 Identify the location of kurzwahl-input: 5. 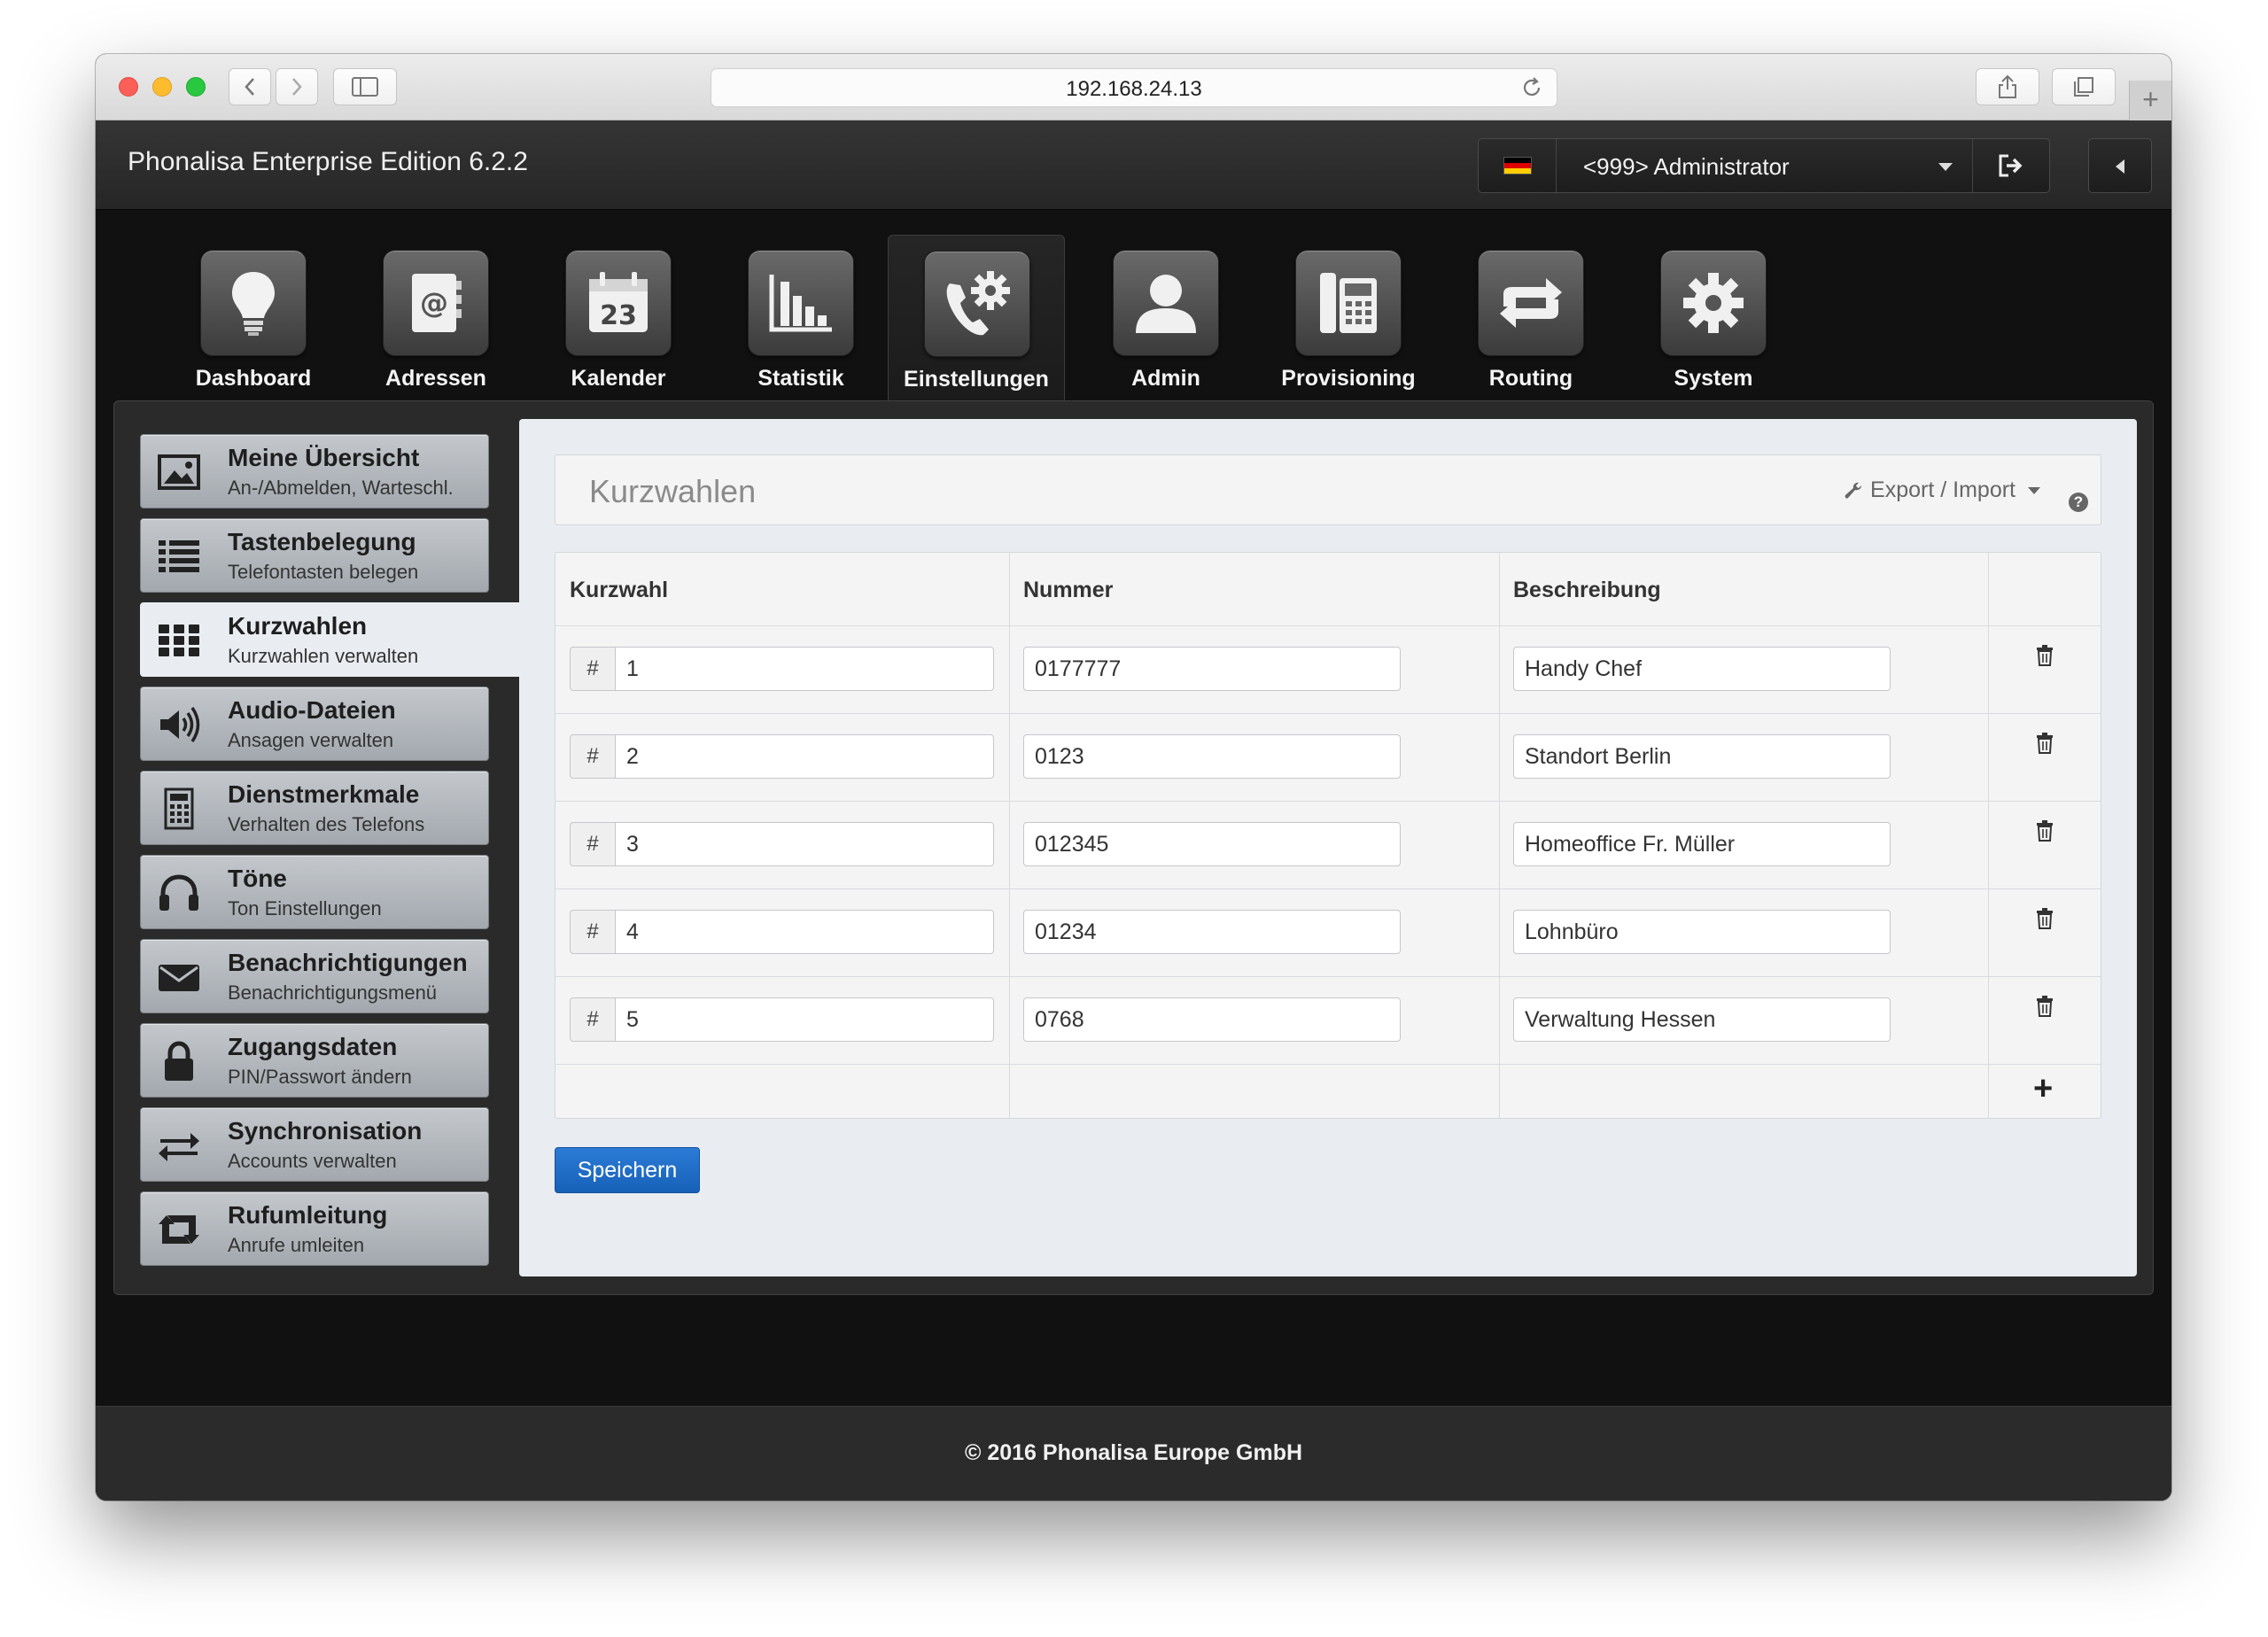
(804, 1019).